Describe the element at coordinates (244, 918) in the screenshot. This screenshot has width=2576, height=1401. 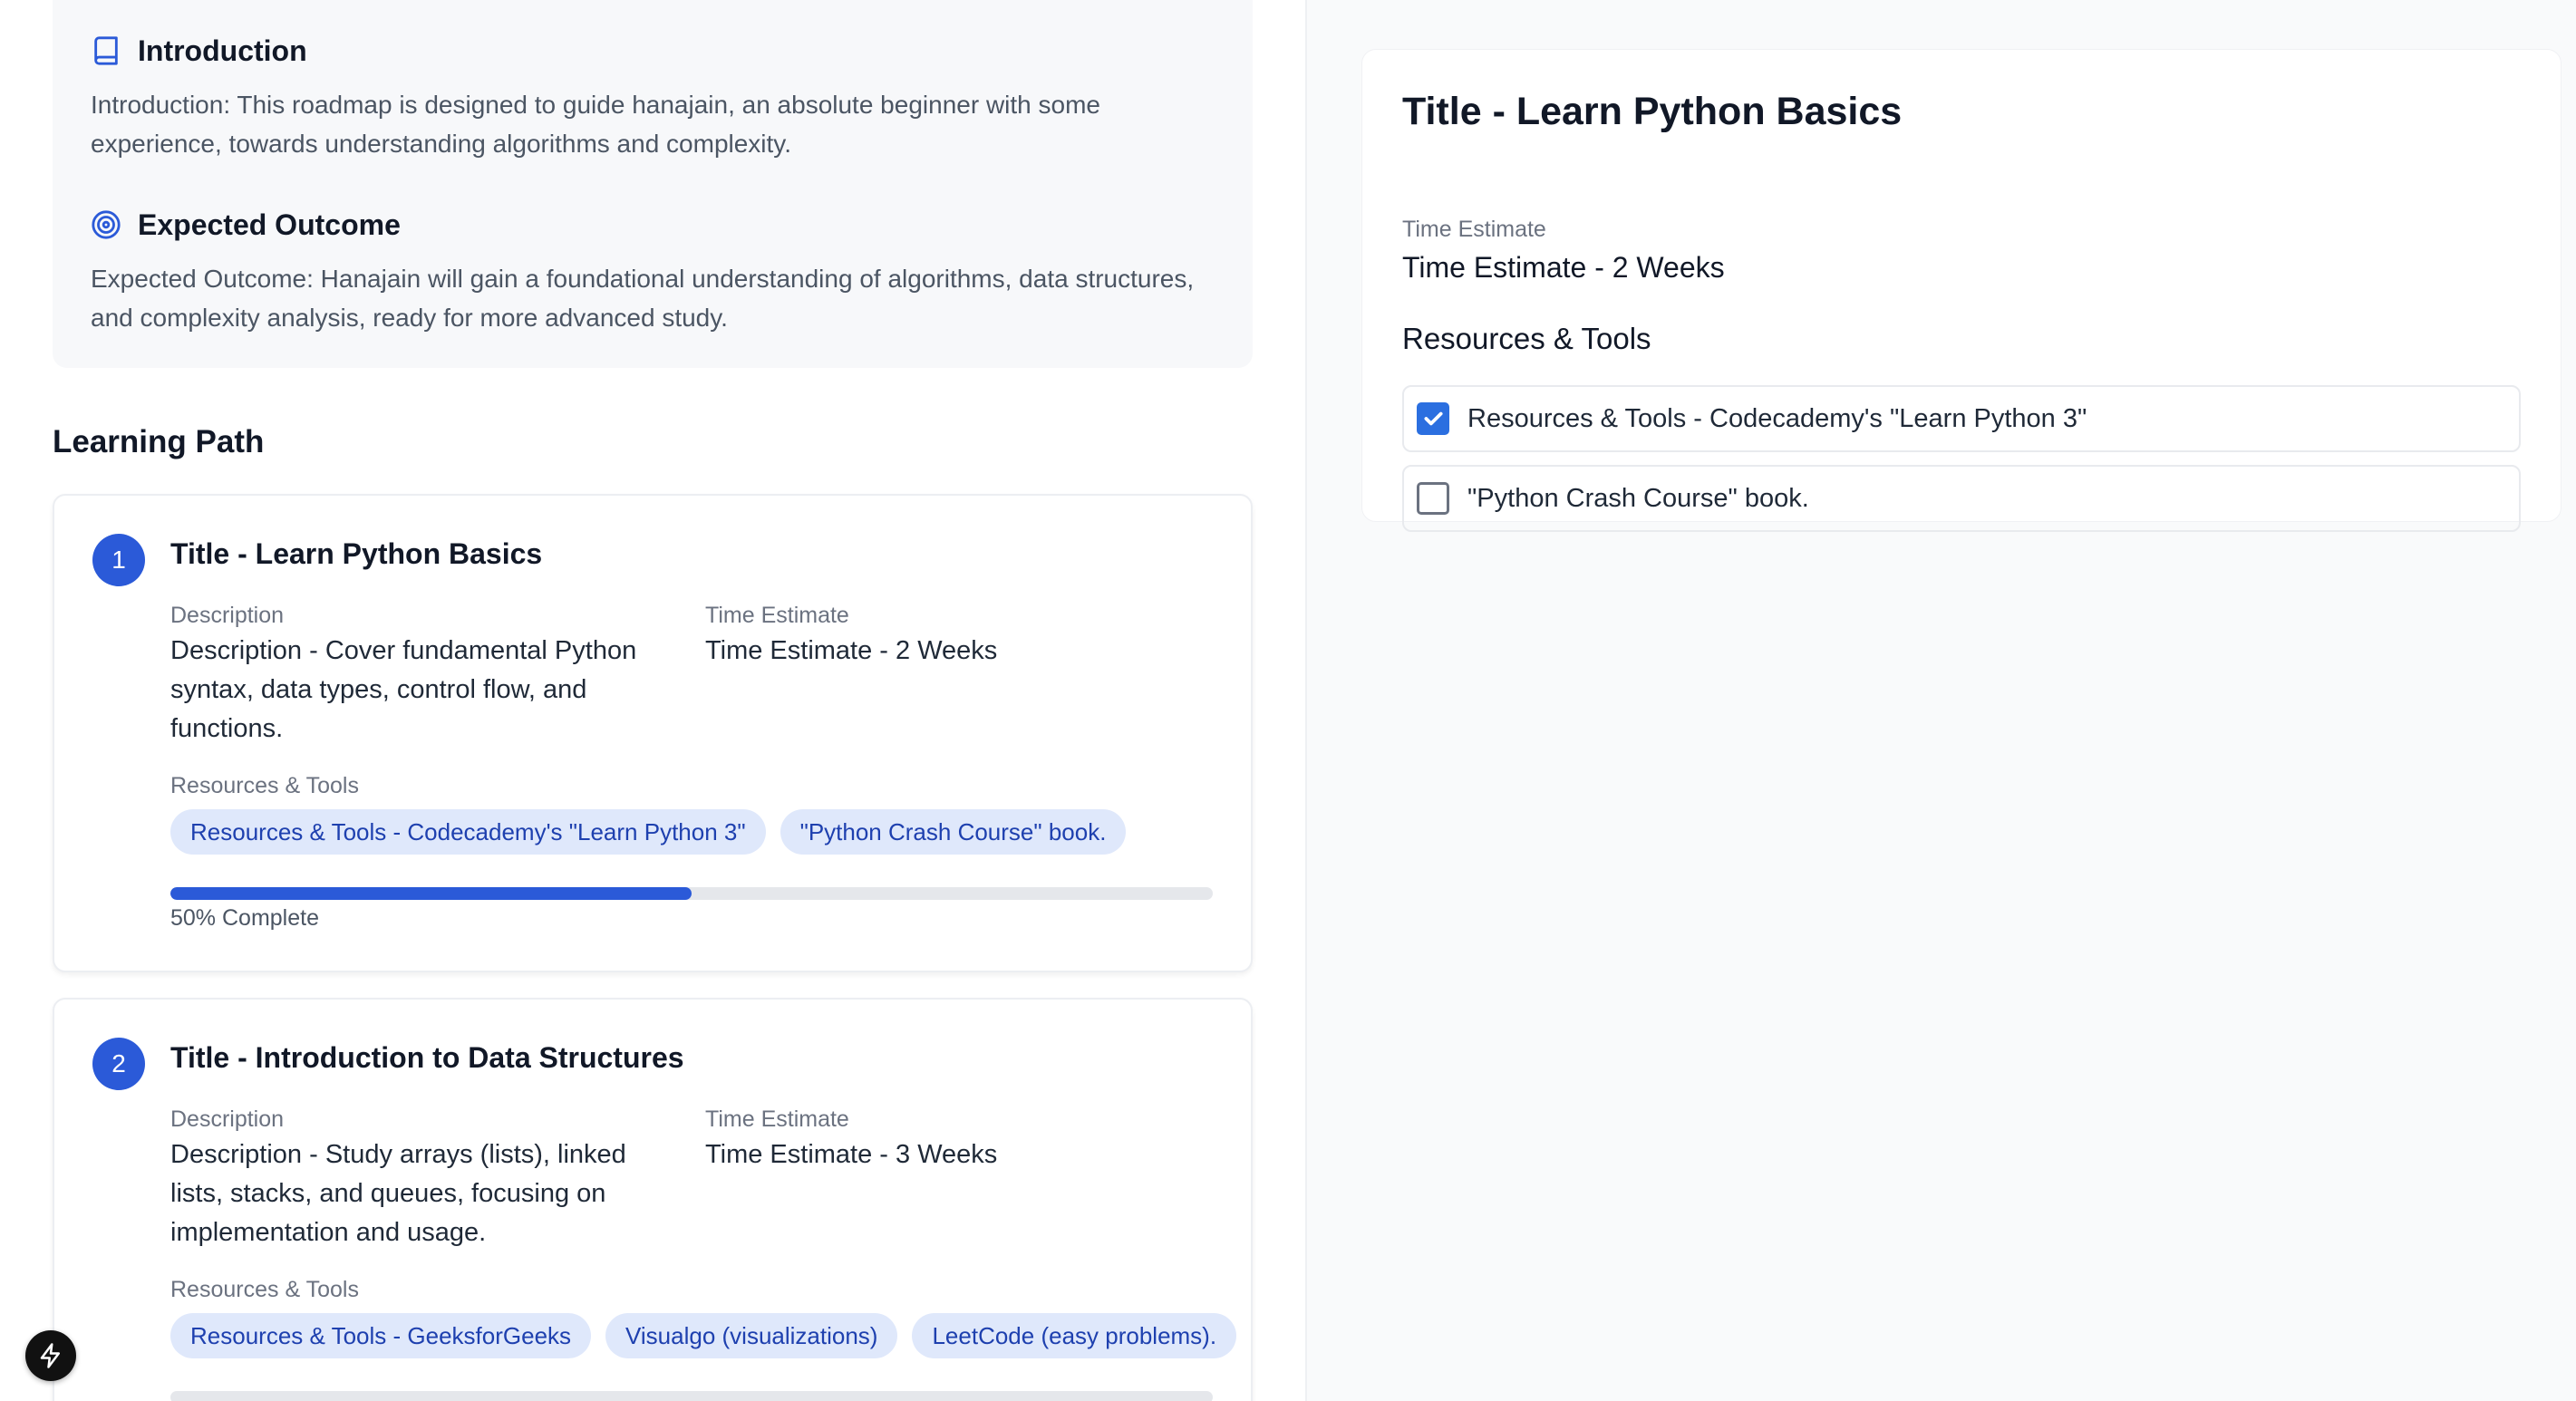
I see `progress-text: 50% Complete` at that location.